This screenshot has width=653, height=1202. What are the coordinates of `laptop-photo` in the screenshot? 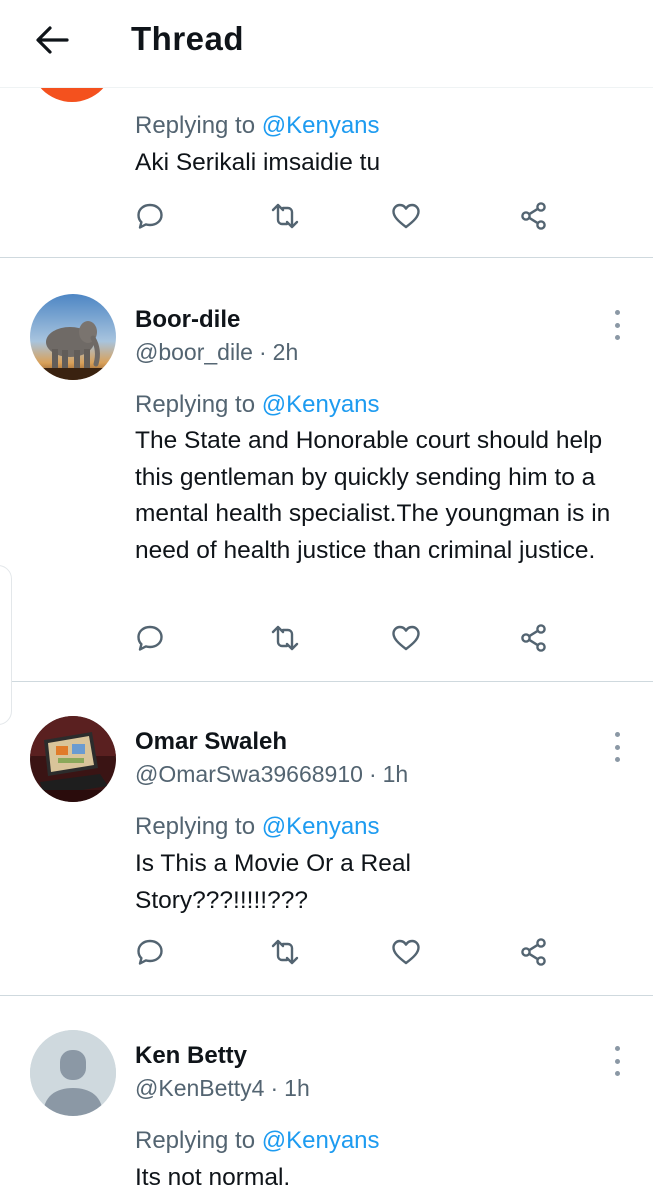 It's located at (73, 759).